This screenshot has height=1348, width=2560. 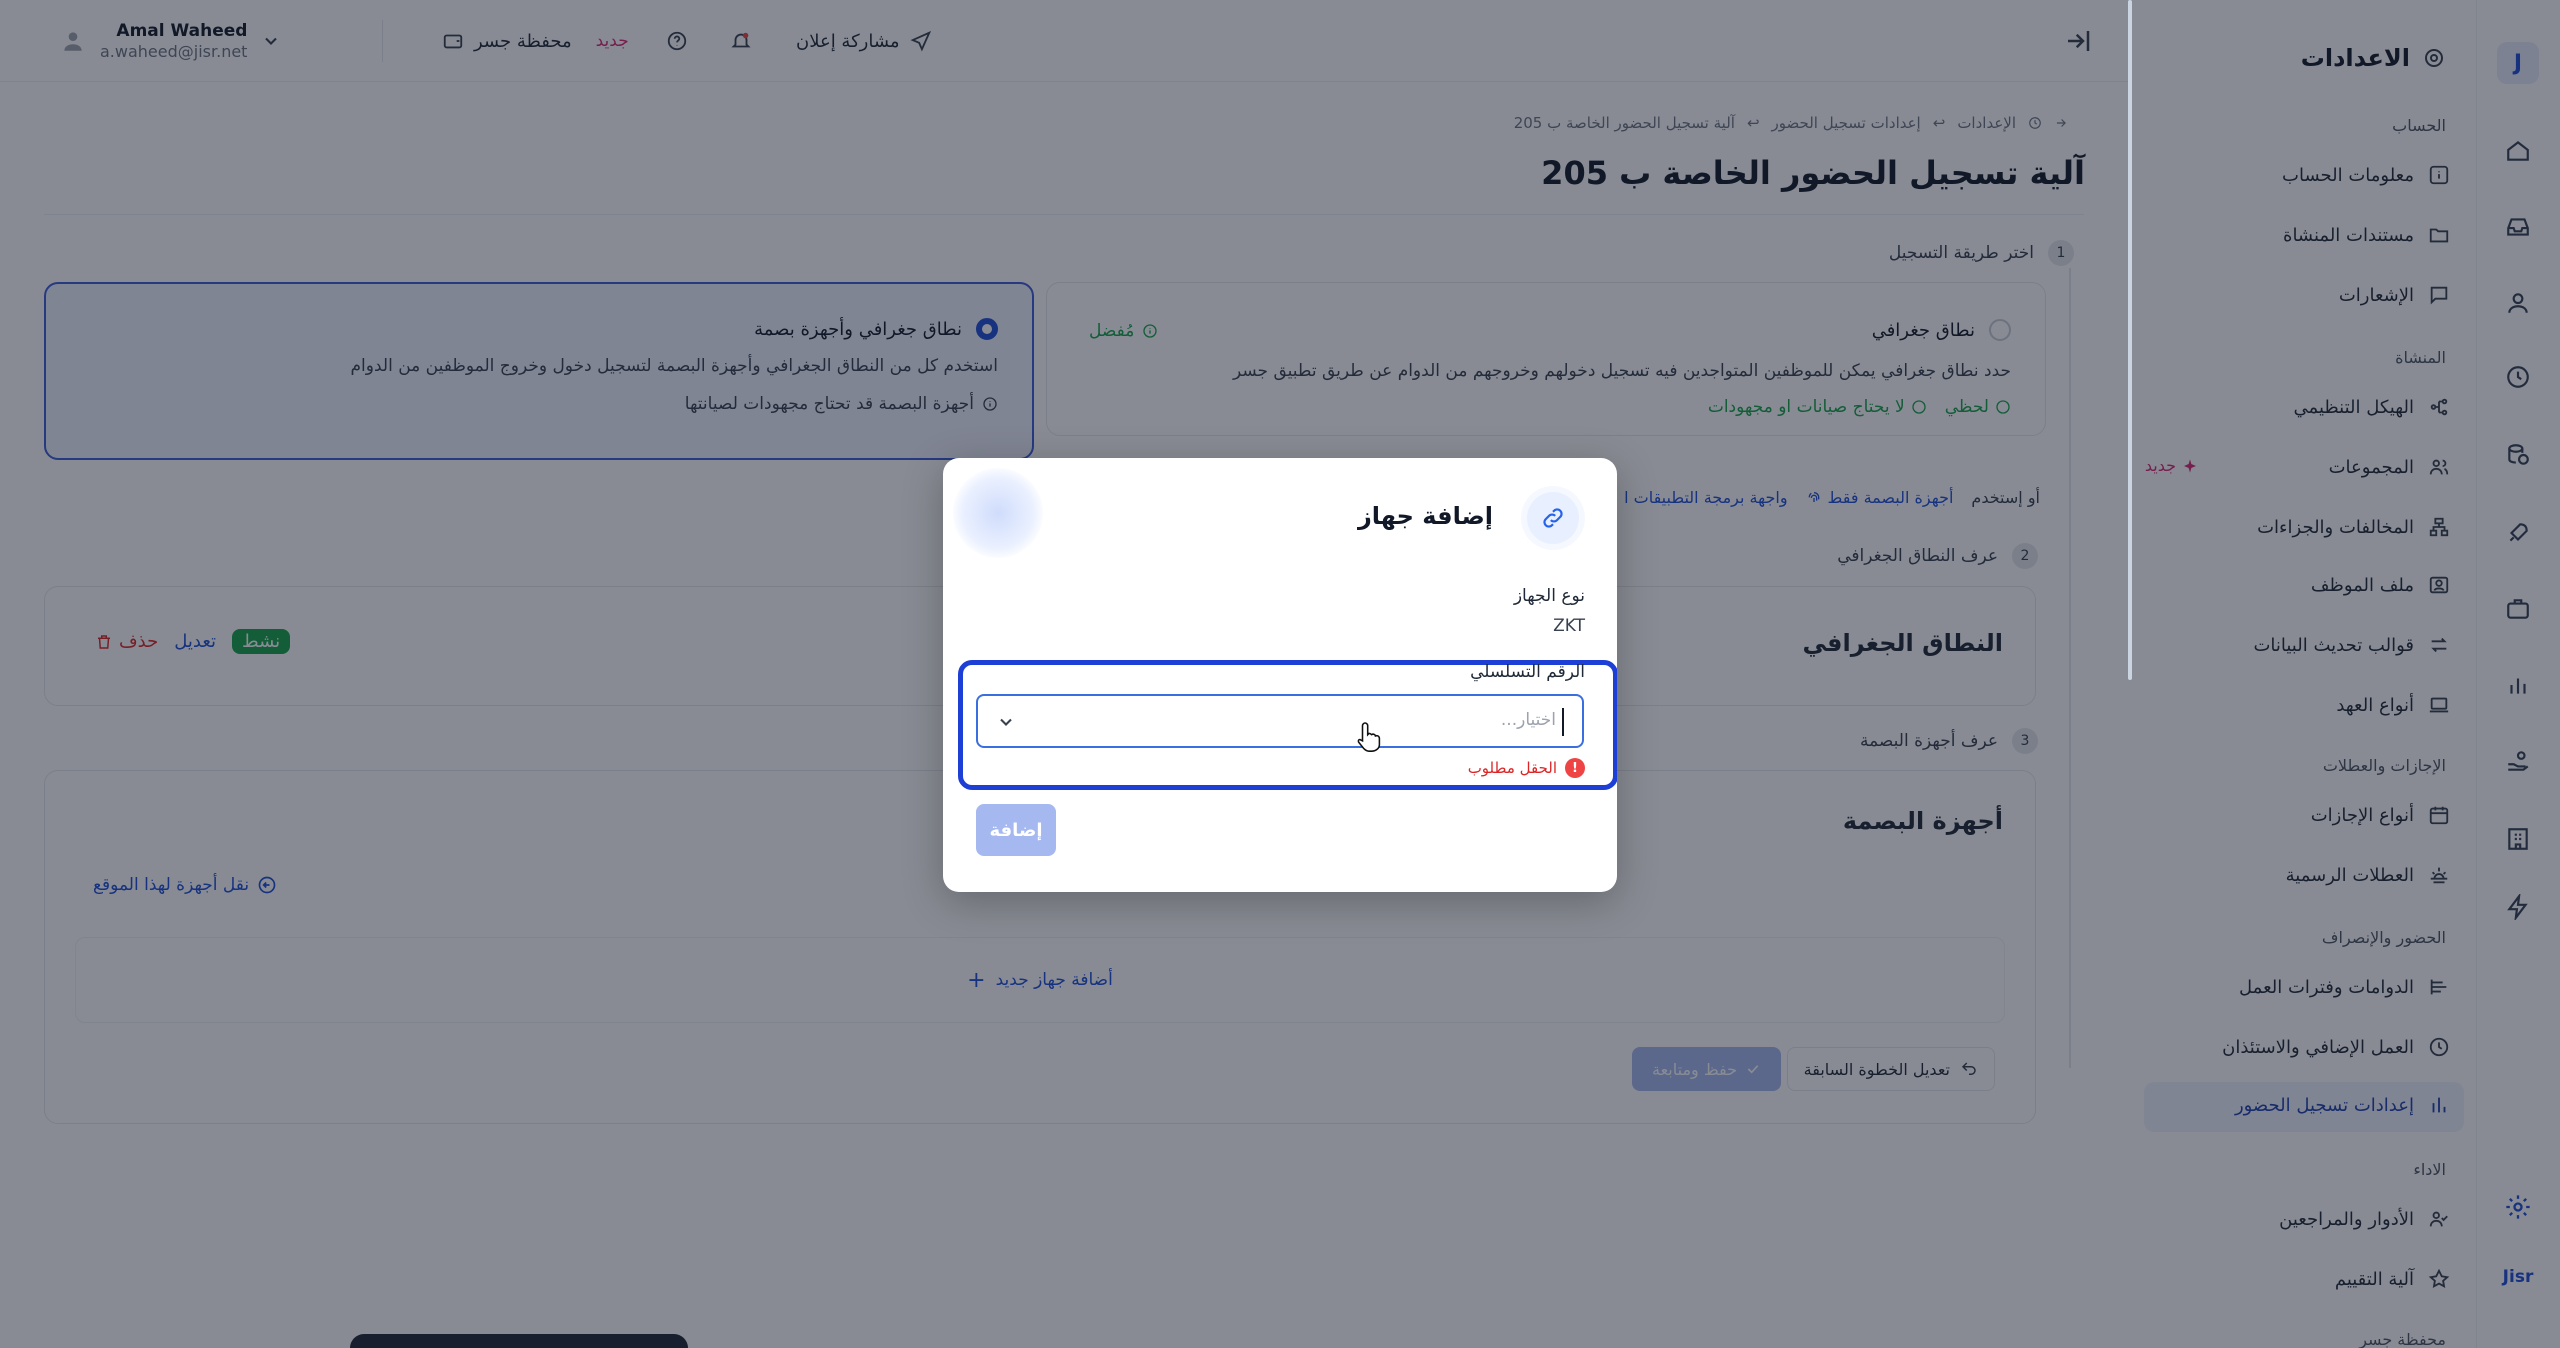 What do you see at coordinates (1549, 596) in the screenshot?
I see `device-type-label: نوع الجهاز` at bounding box center [1549, 596].